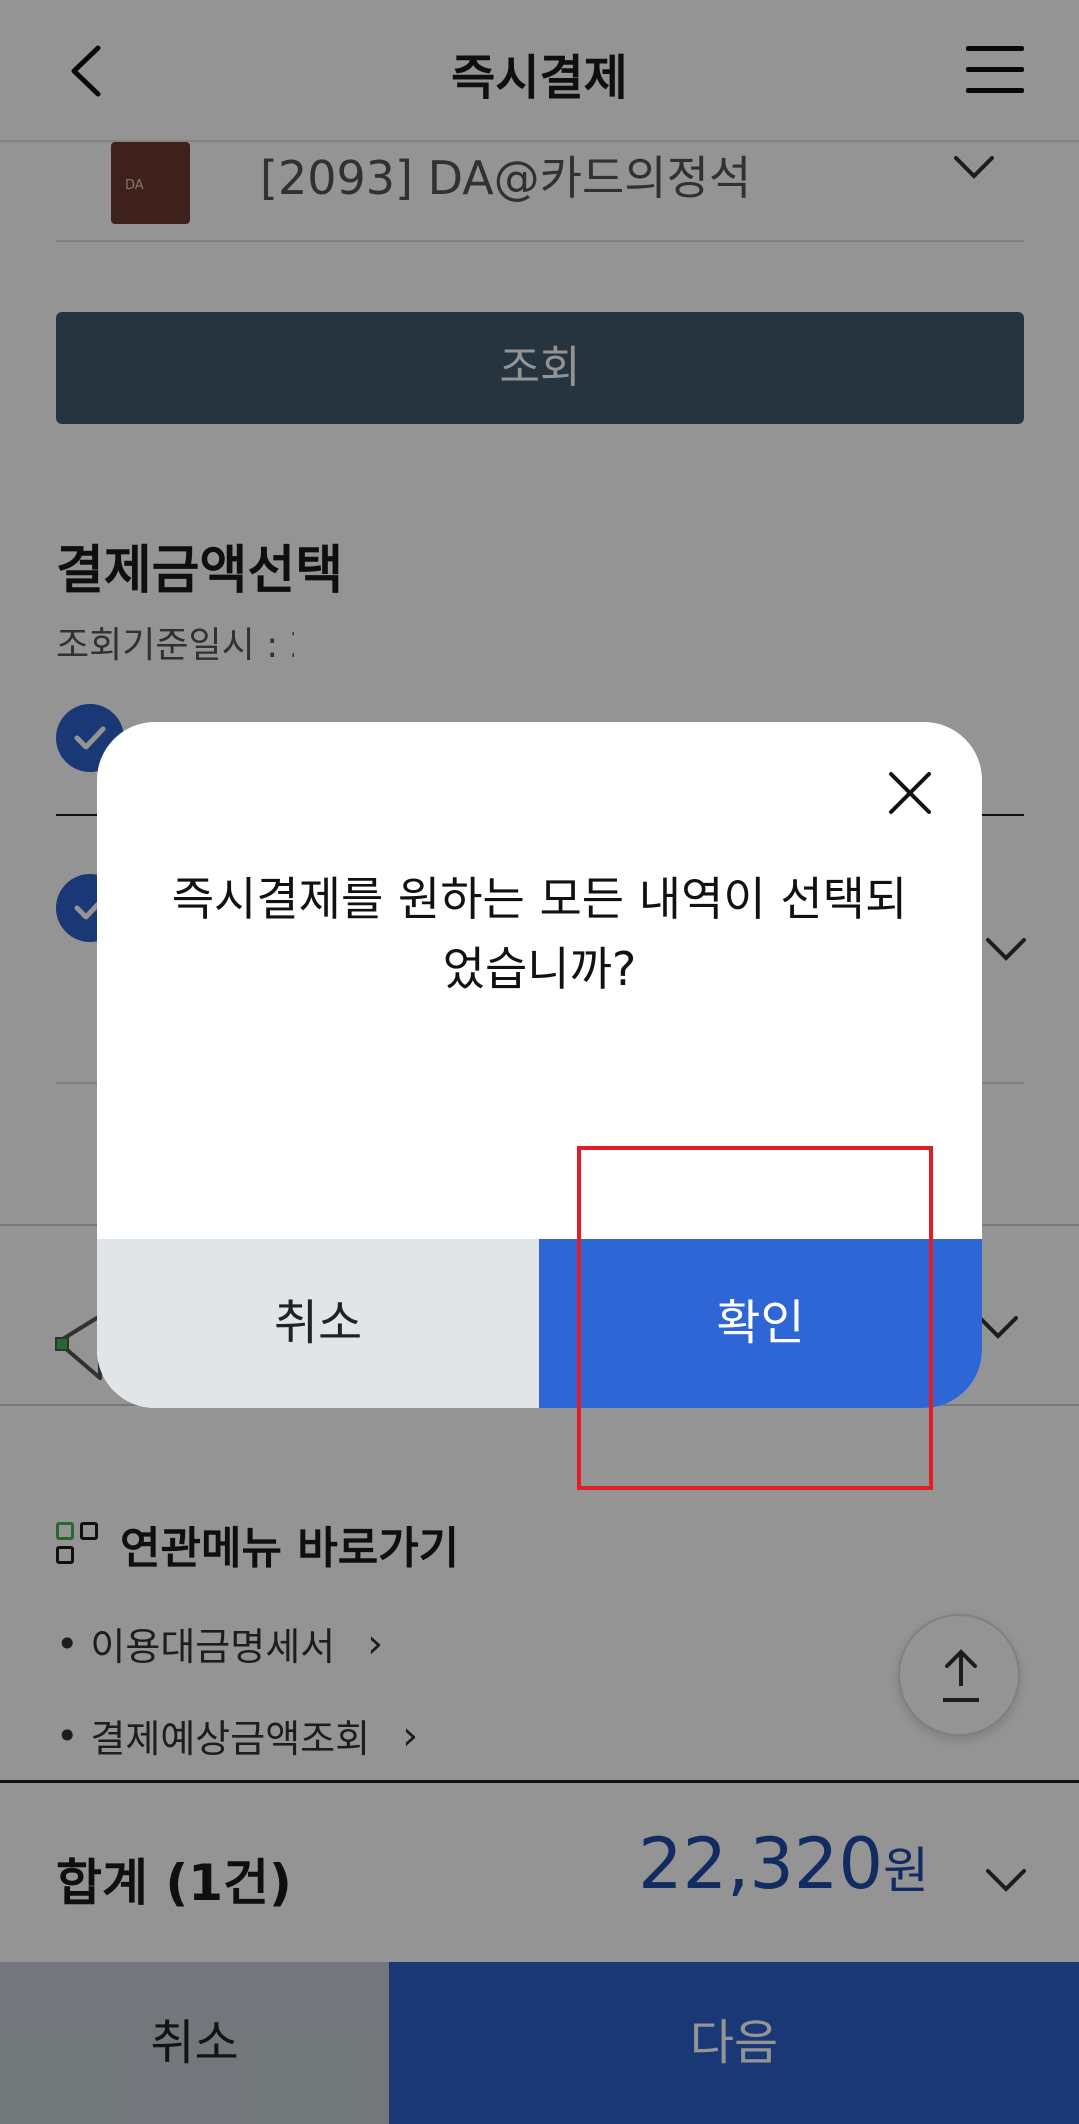 Image resolution: width=1079 pixels, height=2124 pixels. Describe the element at coordinates (539, 934) in the screenshot. I see `dialog-message: 즉시결제를 원하는 모든 내역이 선택되 었습니까?` at that location.